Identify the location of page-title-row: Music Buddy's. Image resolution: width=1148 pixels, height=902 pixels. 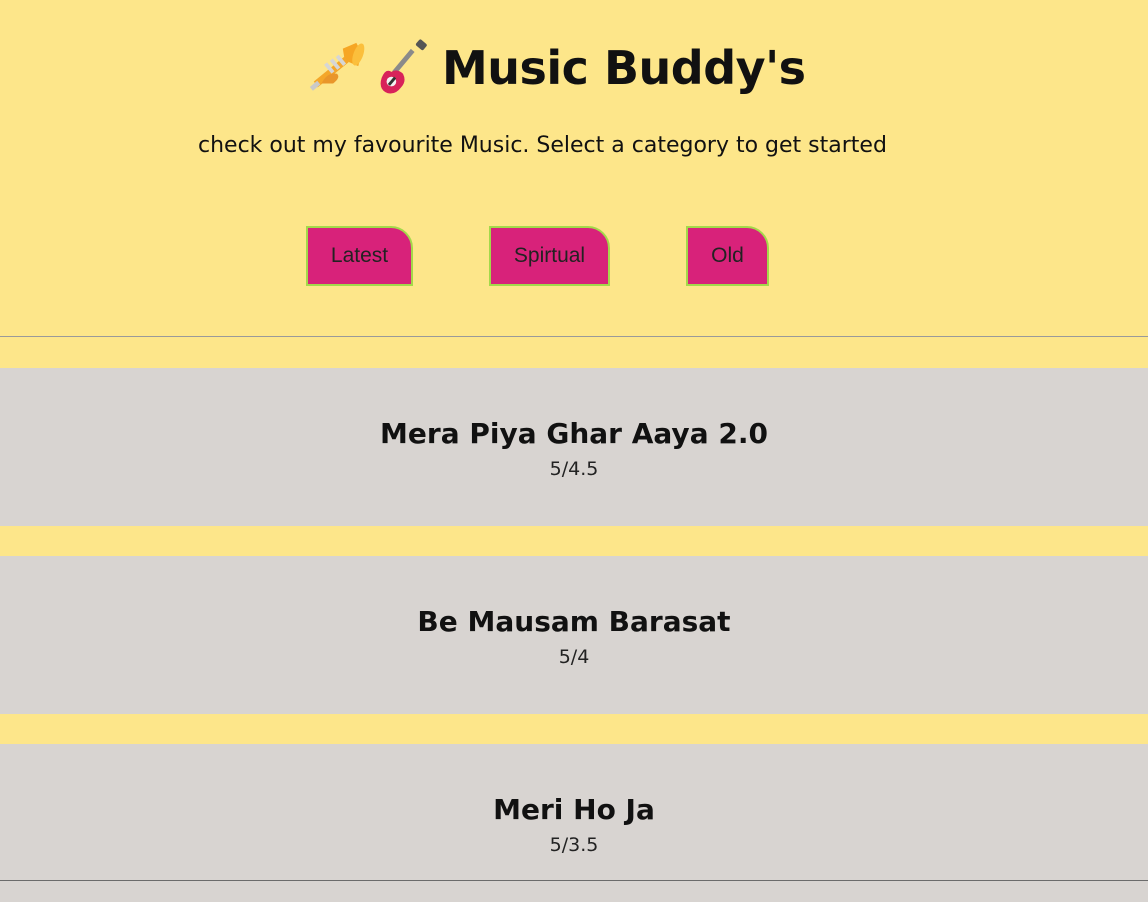
(557, 68).